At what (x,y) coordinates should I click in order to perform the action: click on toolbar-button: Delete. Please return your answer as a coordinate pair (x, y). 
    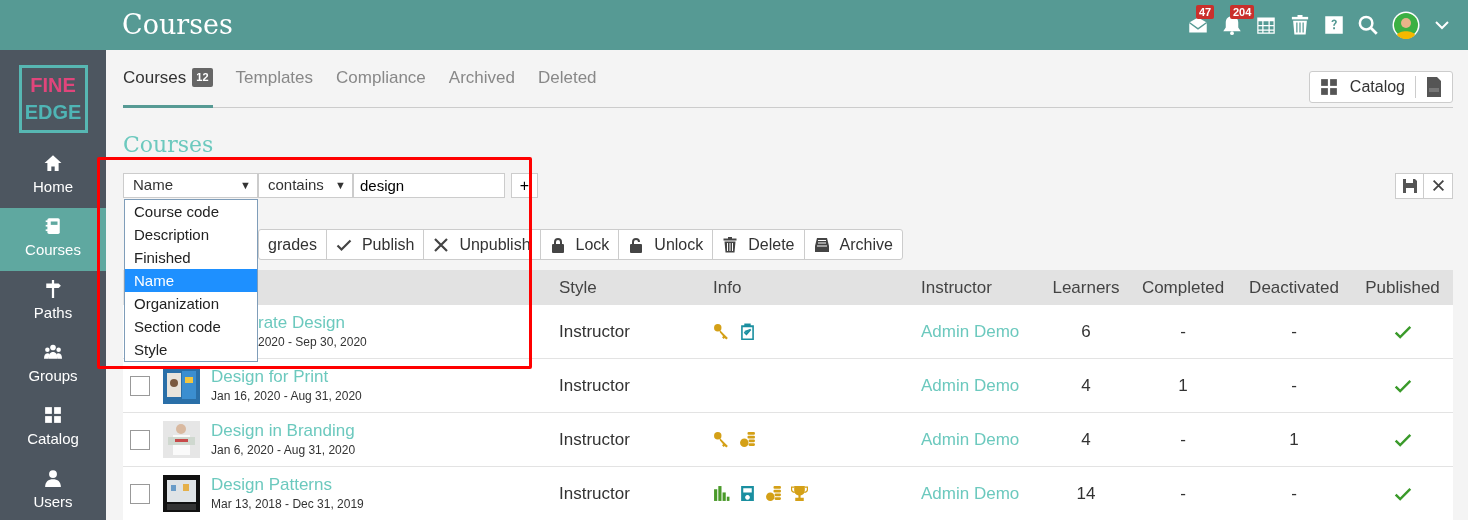
    Looking at the image, I should click on (758, 244).